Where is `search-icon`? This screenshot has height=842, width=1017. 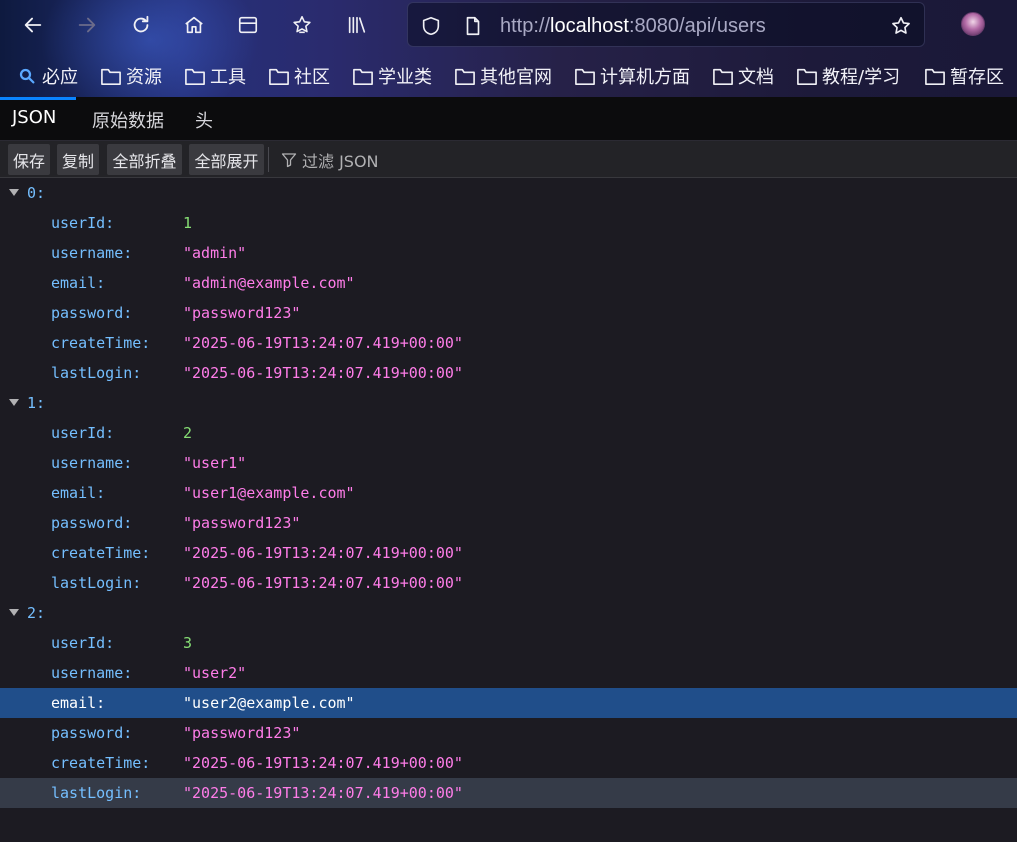 search-icon is located at coordinates (27, 76).